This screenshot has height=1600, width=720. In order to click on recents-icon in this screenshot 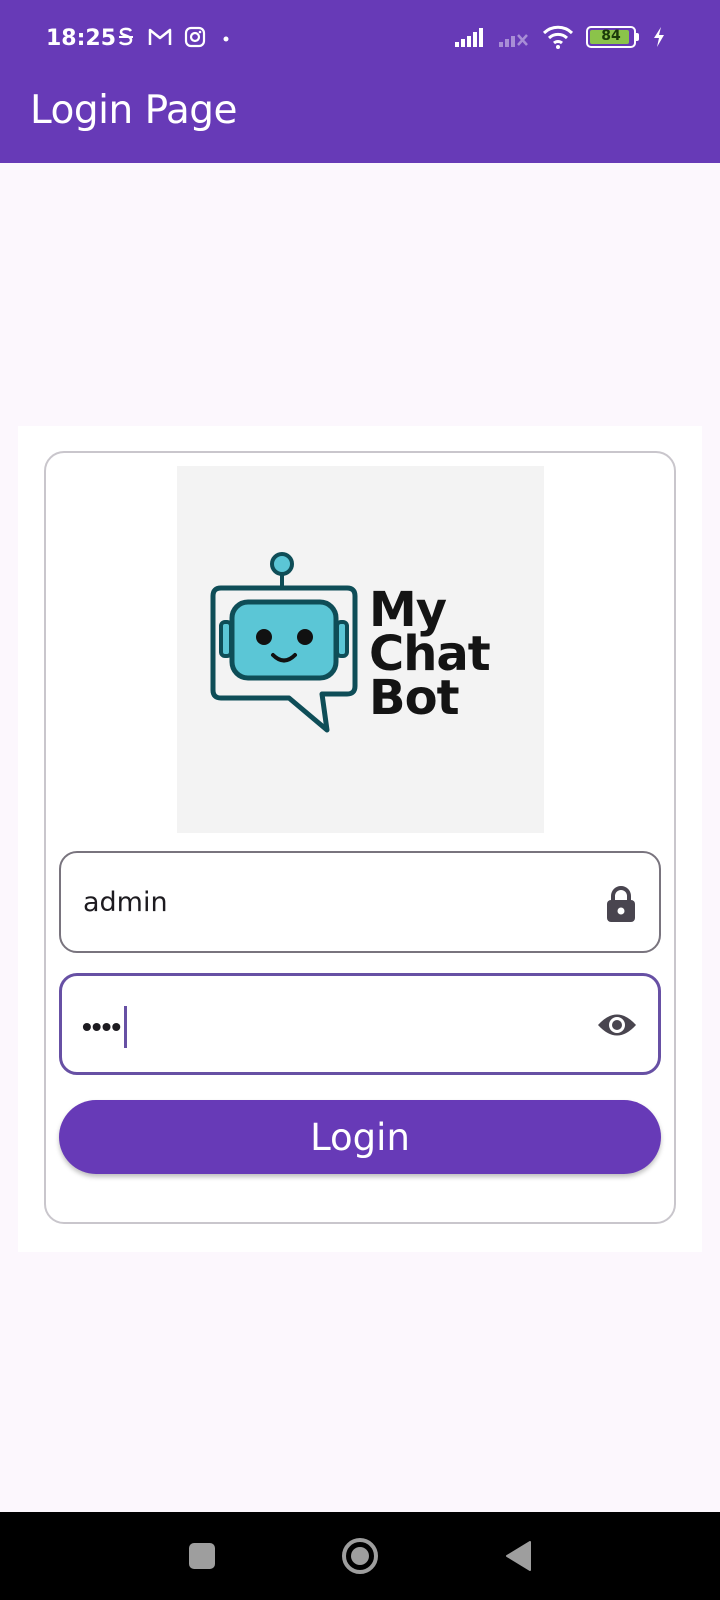, I will do `click(202, 1556)`.